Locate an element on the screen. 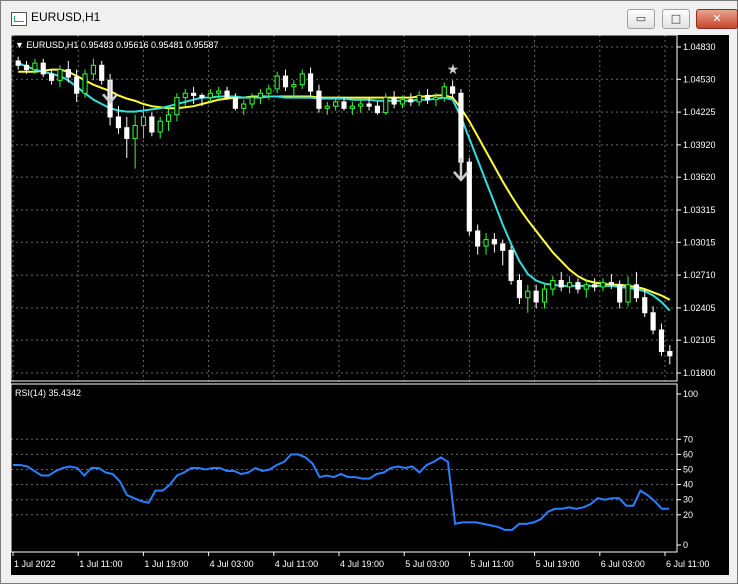 This screenshot has height=584, width=738. time-label: 4 Jul 19:00 is located at coordinates (362, 564).